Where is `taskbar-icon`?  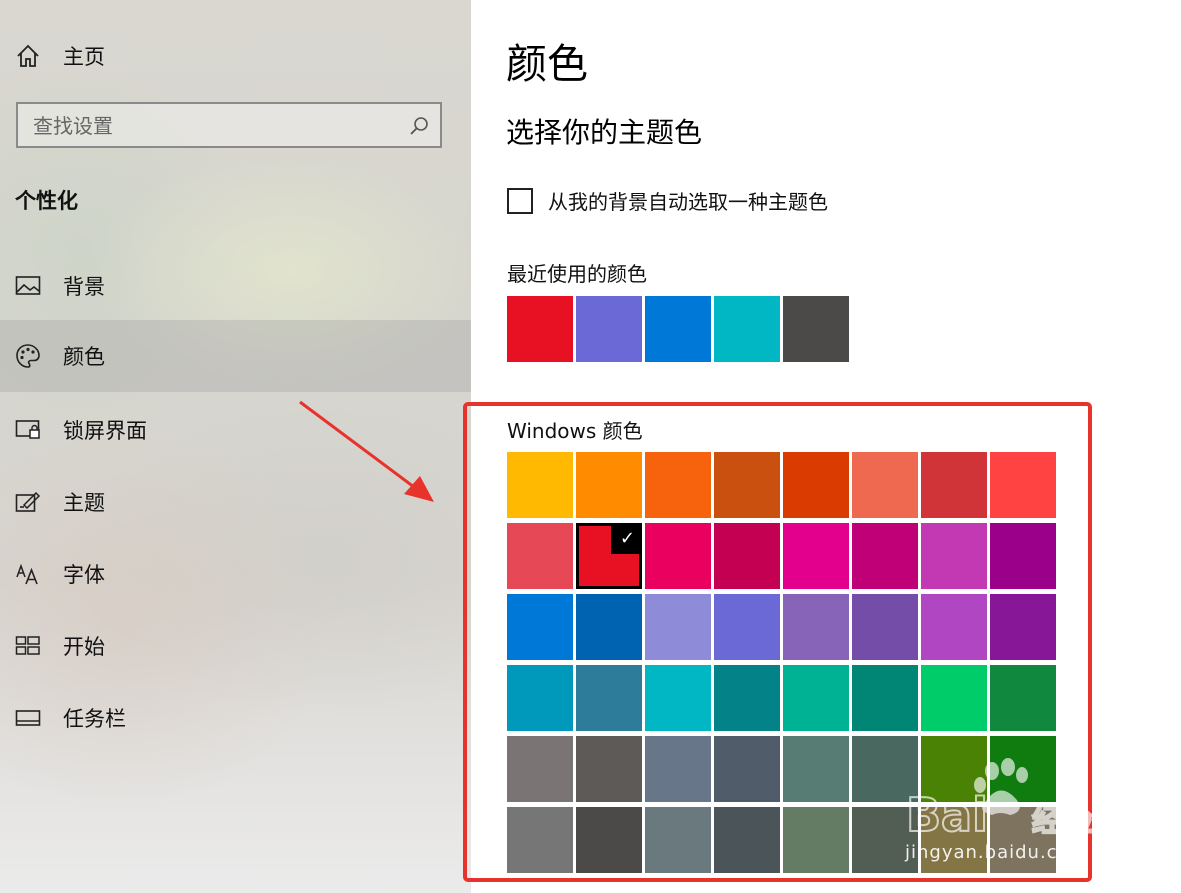 taskbar-icon is located at coordinates (28, 718).